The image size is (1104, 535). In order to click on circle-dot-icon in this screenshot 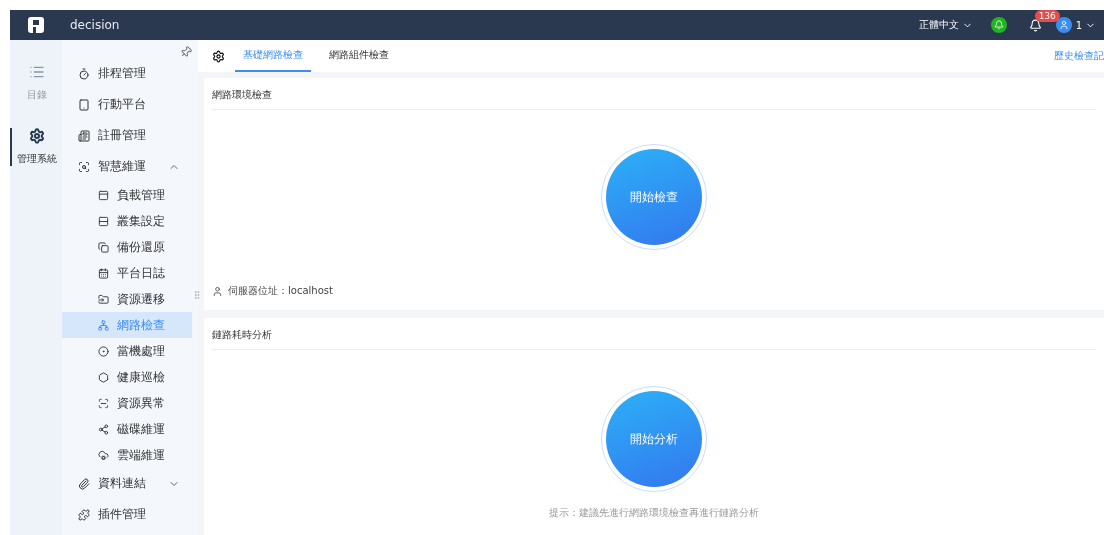, I will do `click(103, 351)`.